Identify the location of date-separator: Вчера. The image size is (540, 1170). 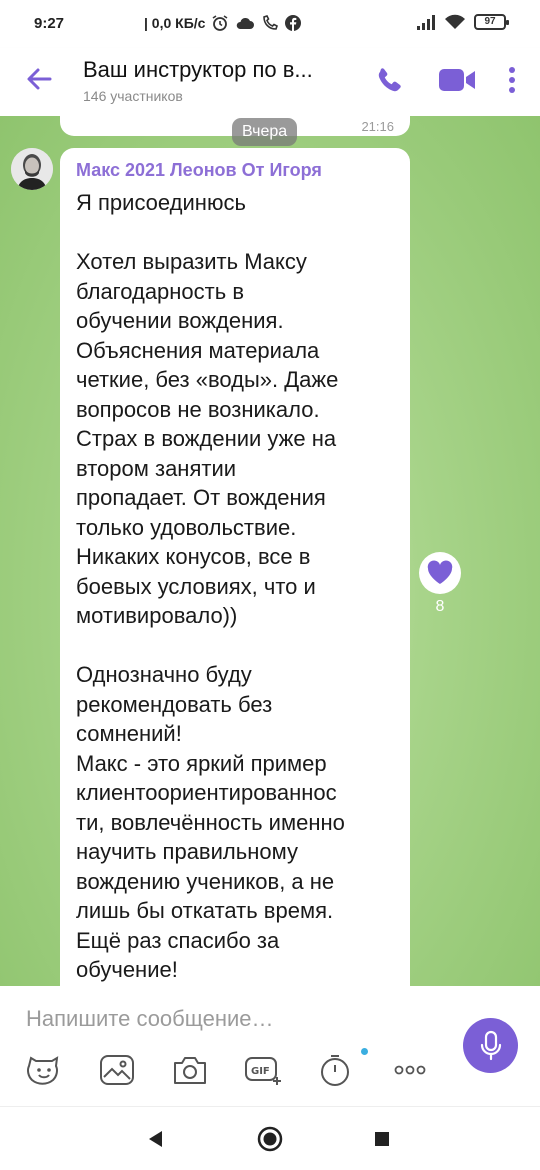
(265, 132).